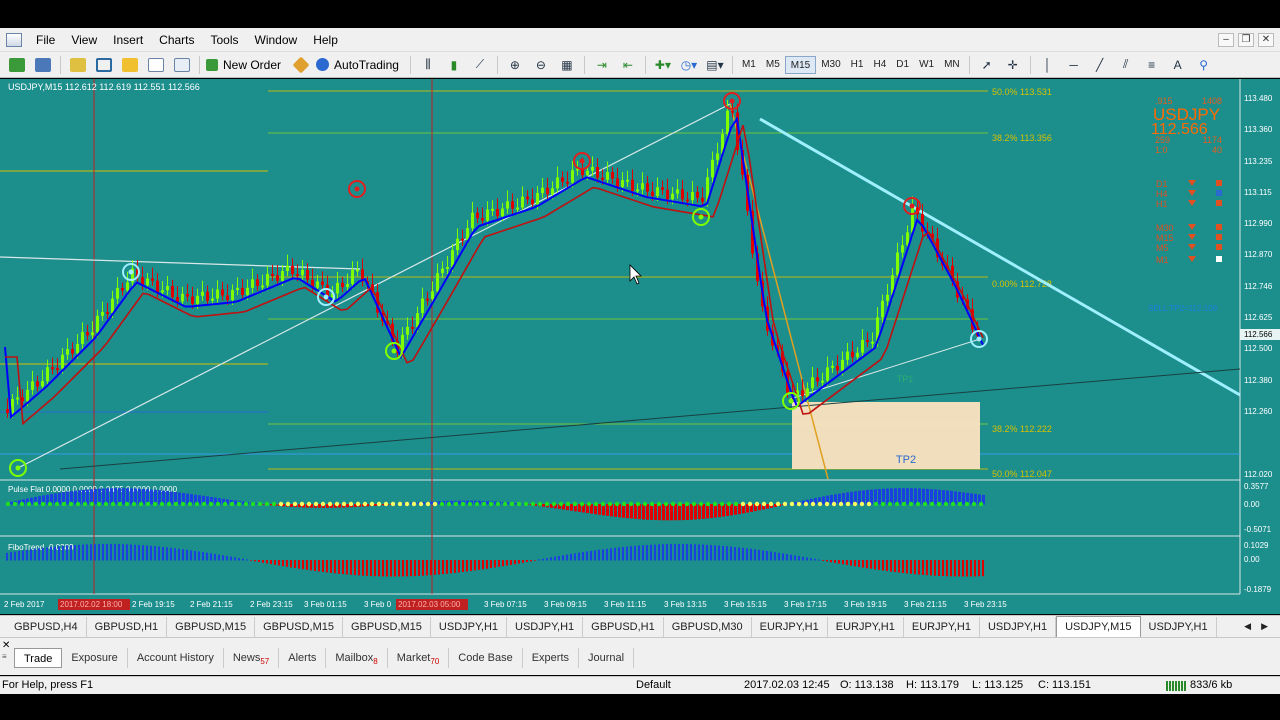 This screenshot has height=720, width=1280. What do you see at coordinates (252, 658) in the screenshot?
I see `terminal-tab-news: News57` at bounding box center [252, 658].